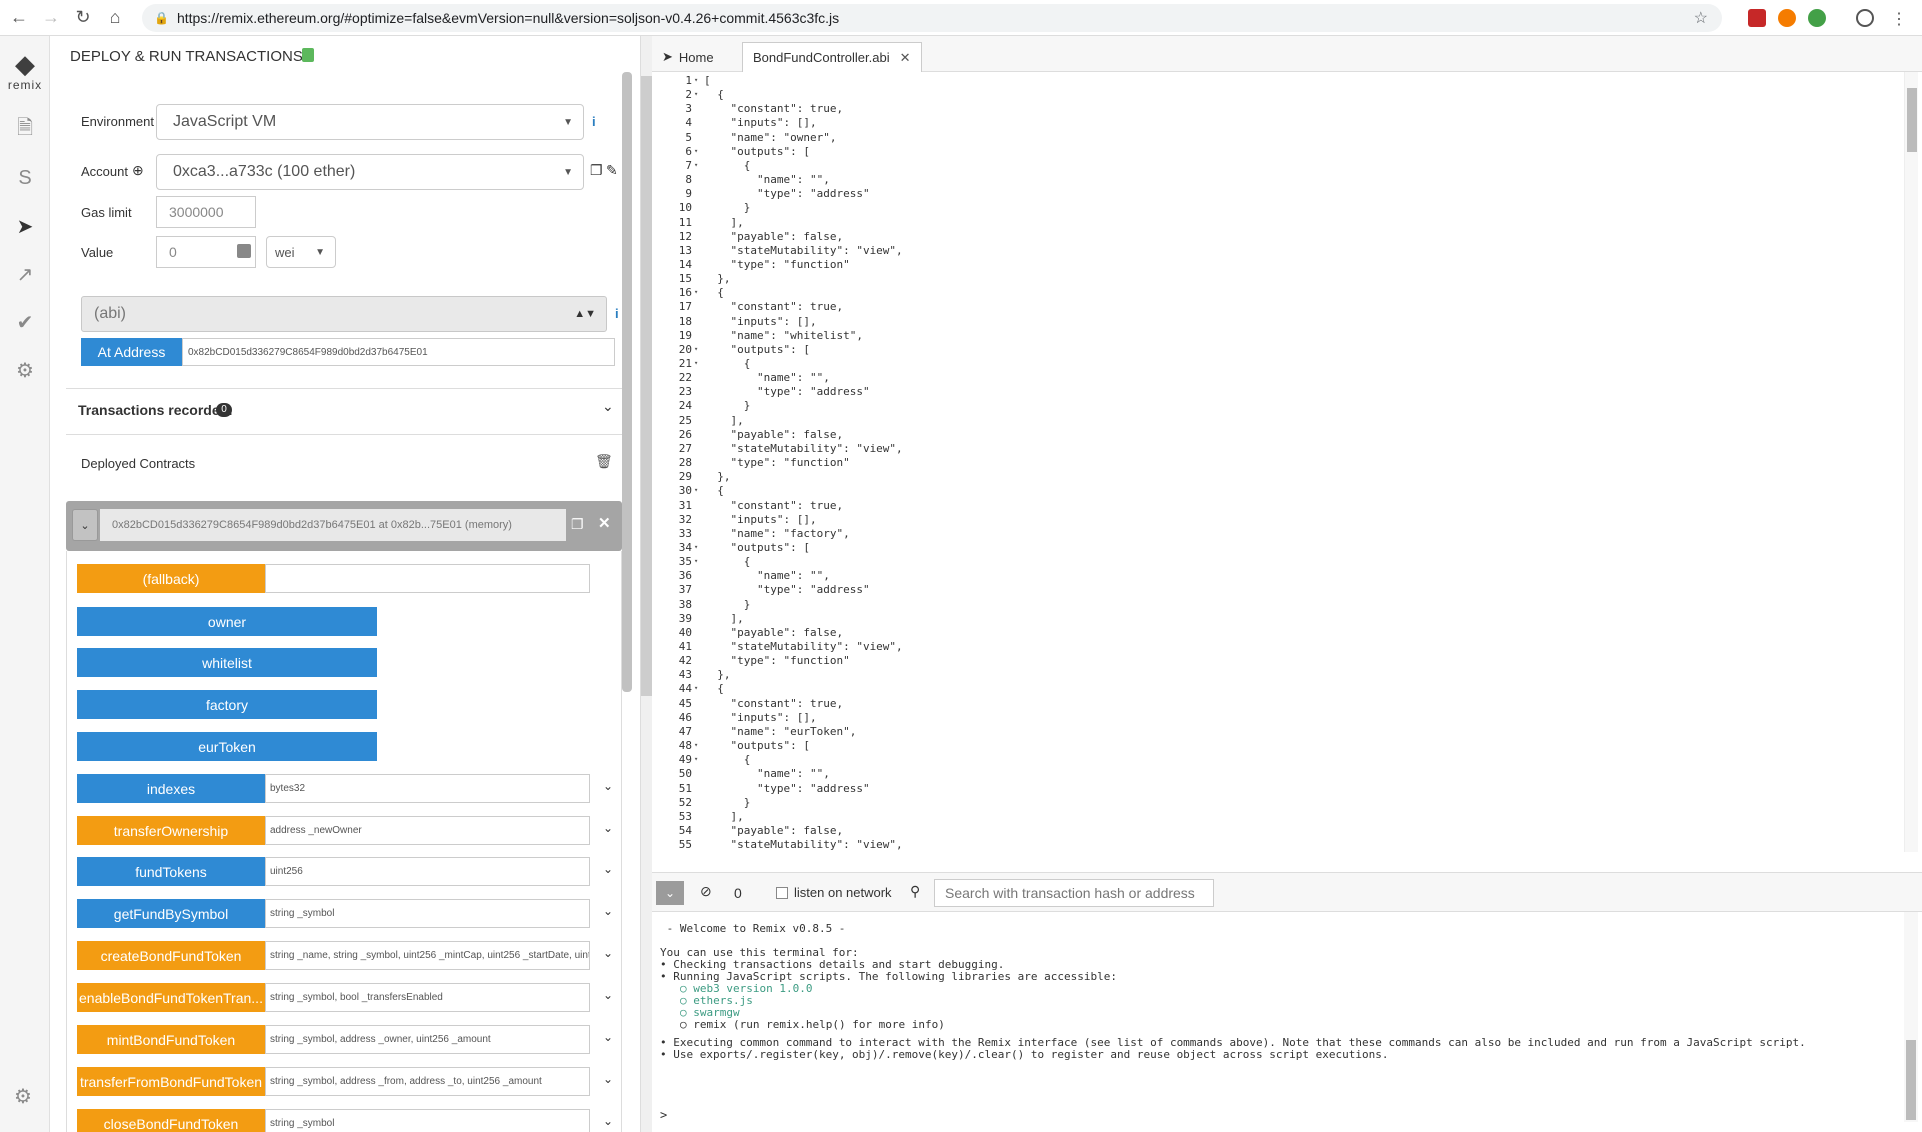 This screenshot has width=1922, height=1132. I want to click on function-button: indexes, so click(171, 788).